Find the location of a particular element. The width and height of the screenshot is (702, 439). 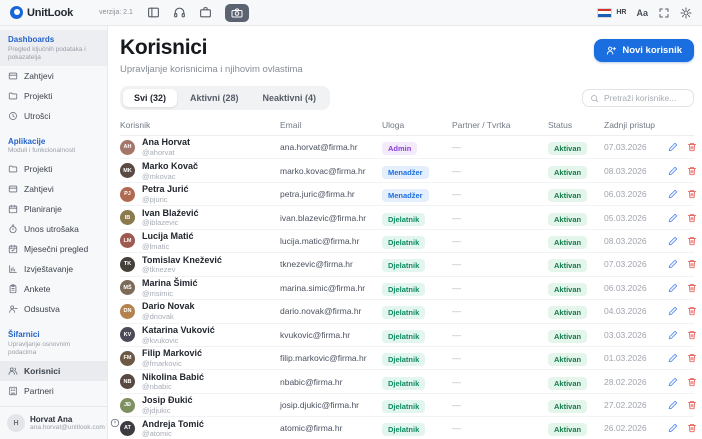

user-name-block: Dario Novak @dnovak is located at coordinates (168, 311).